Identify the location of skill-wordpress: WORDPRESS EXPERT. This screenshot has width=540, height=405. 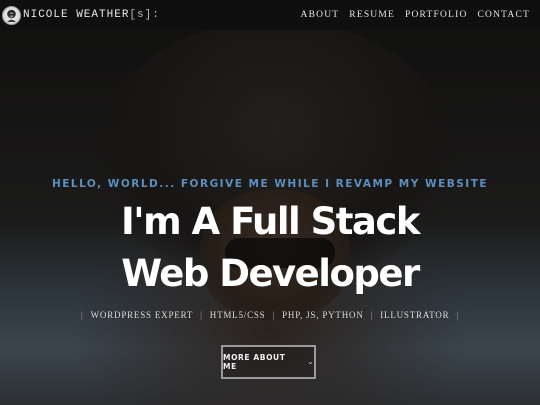
(142, 315).